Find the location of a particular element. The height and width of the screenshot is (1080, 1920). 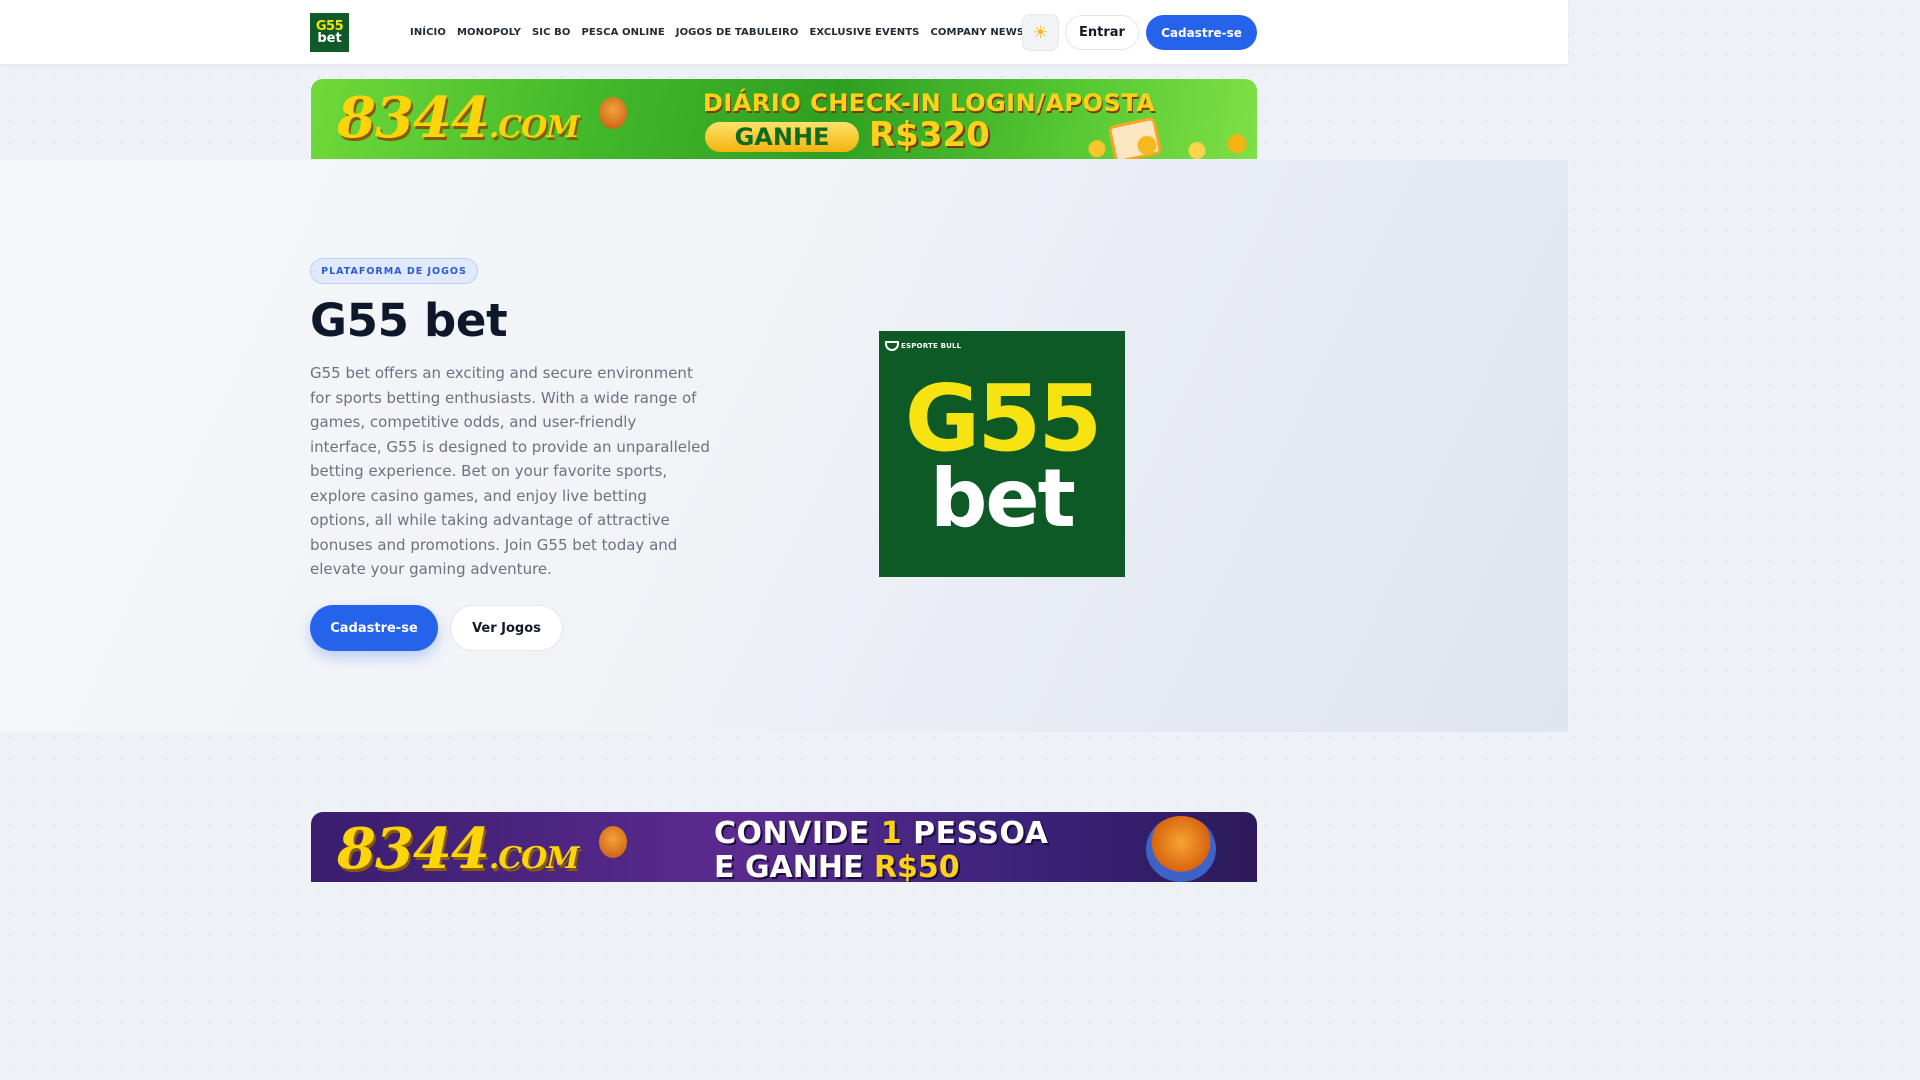

view-games-button: Ver Jogos is located at coordinates (506, 628).